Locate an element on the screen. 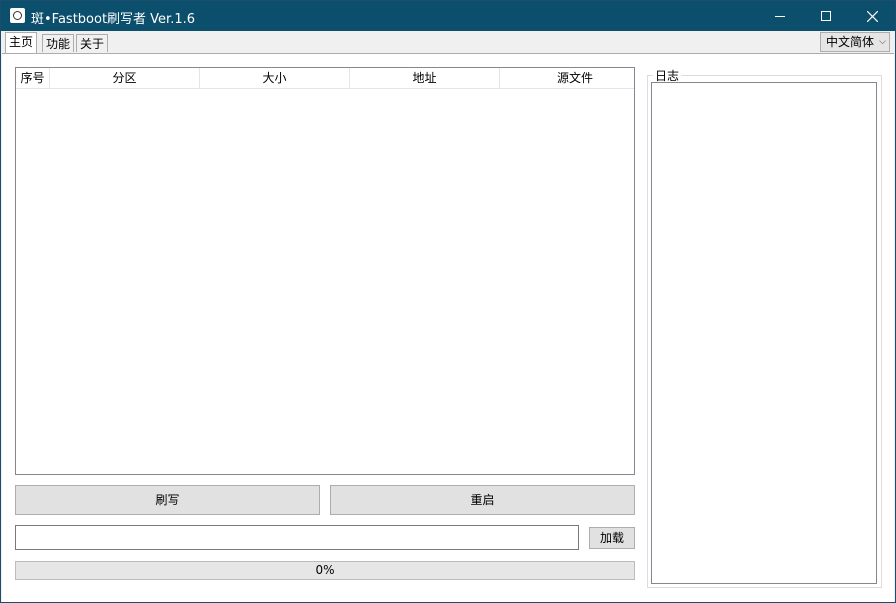 This screenshot has height=603, width=896. reboot-button: 重启 is located at coordinates (482, 500).